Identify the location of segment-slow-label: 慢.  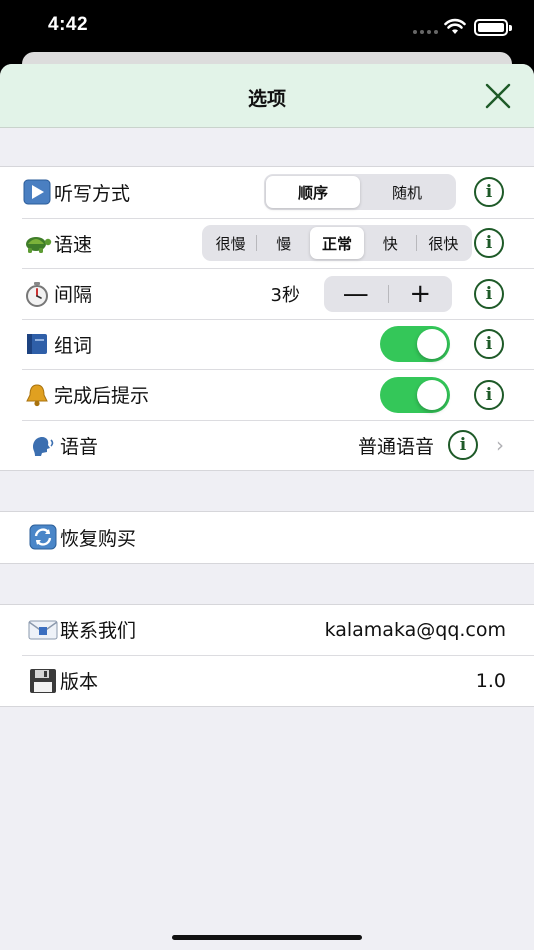
(284, 243).